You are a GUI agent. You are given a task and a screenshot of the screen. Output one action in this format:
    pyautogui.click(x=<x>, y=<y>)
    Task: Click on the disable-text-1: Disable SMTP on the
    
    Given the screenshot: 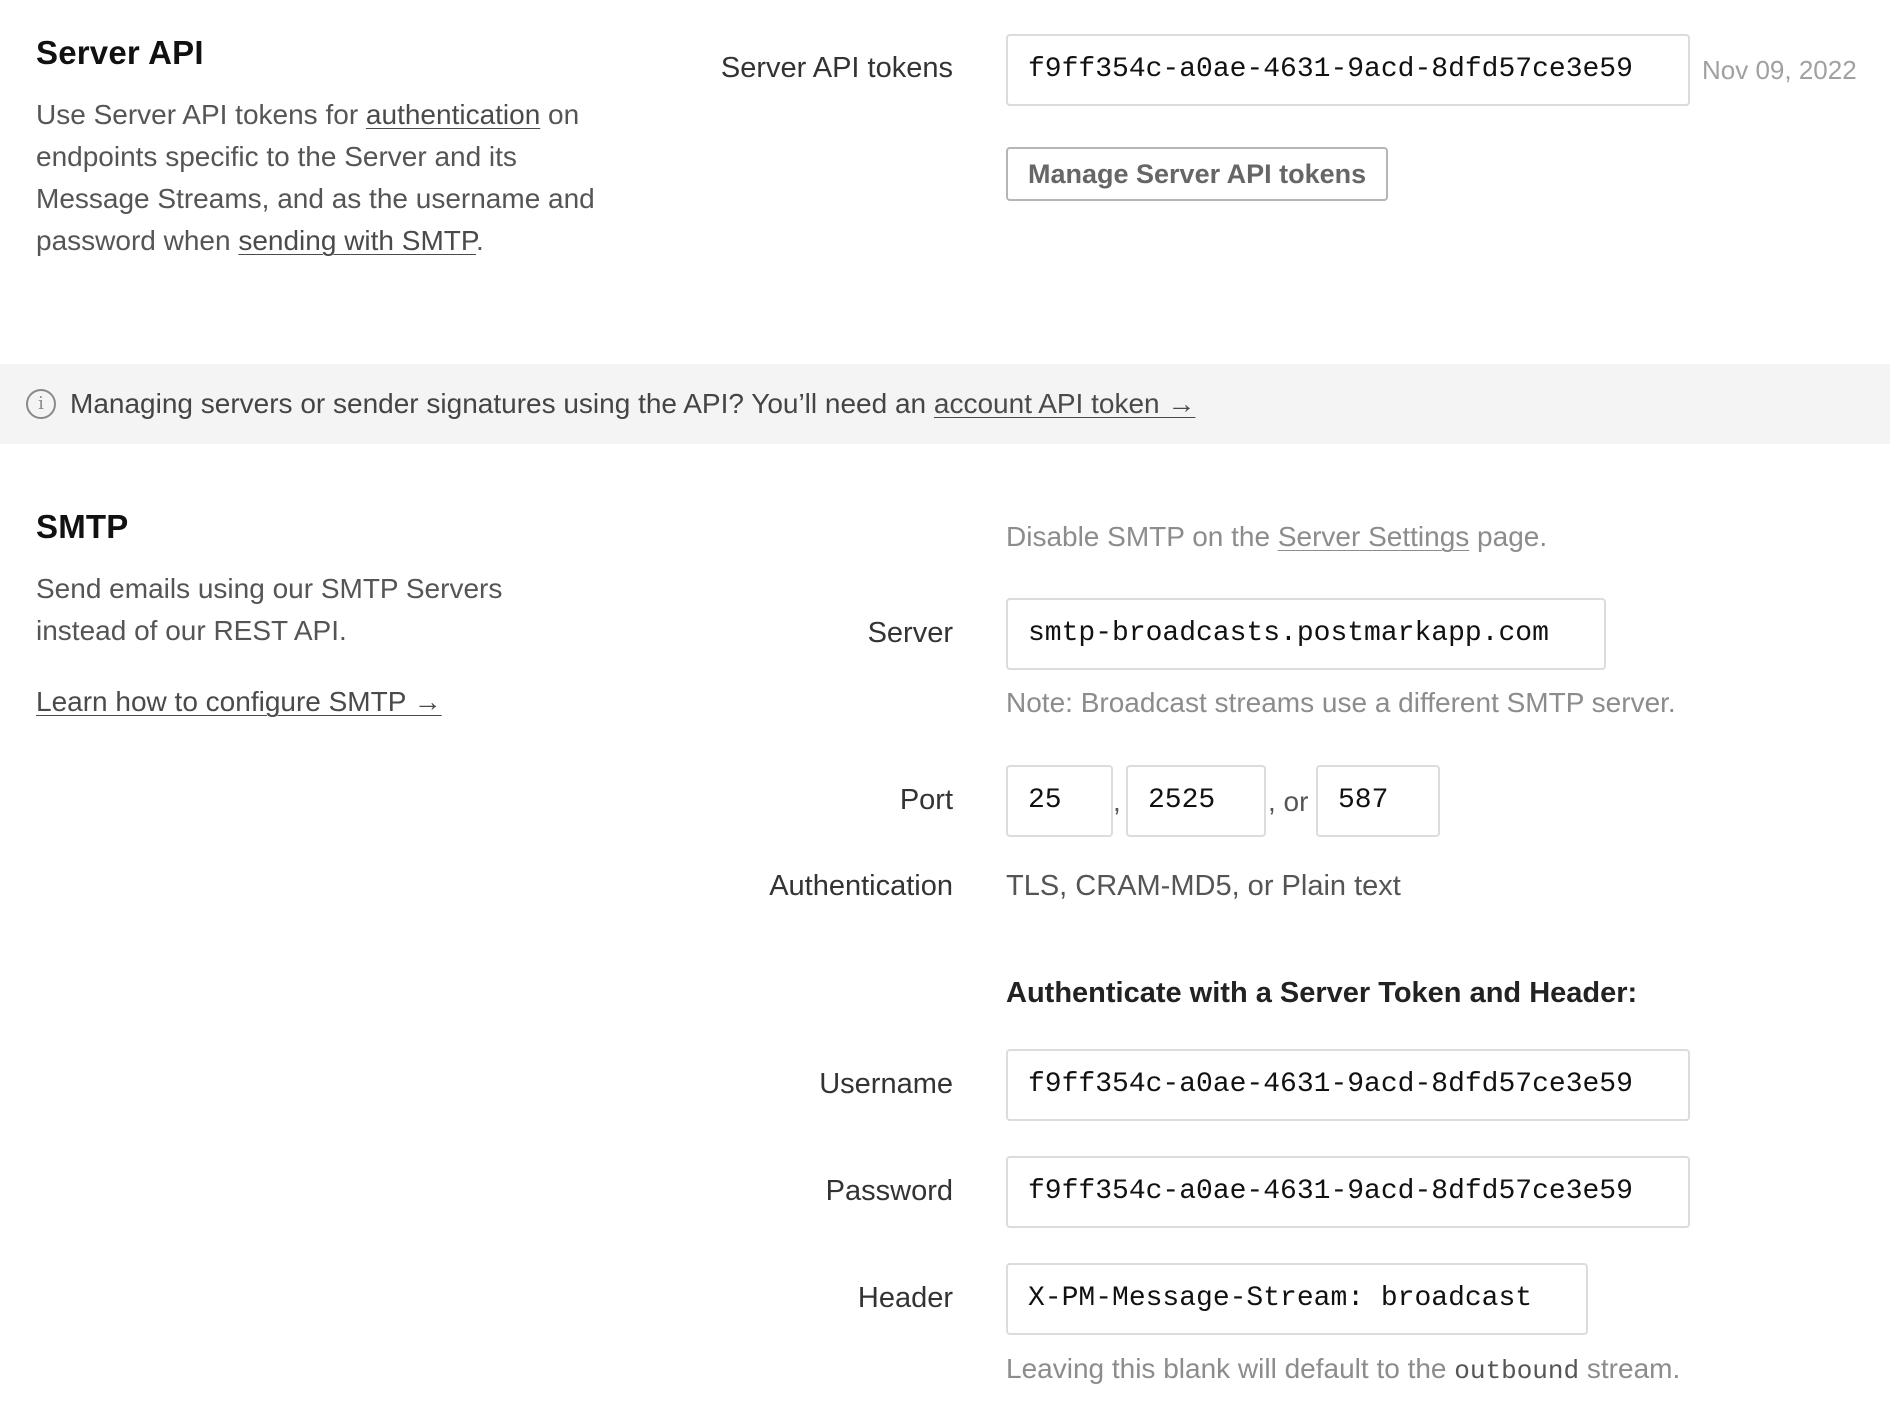 What is the action you would take?
    pyautogui.click(x=1142, y=536)
    